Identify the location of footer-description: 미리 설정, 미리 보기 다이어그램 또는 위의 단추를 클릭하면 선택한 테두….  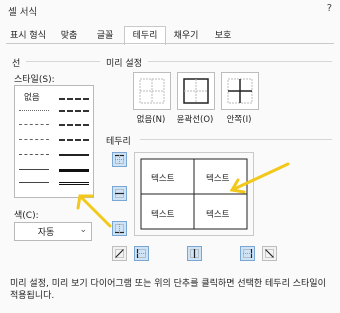
(168, 290).